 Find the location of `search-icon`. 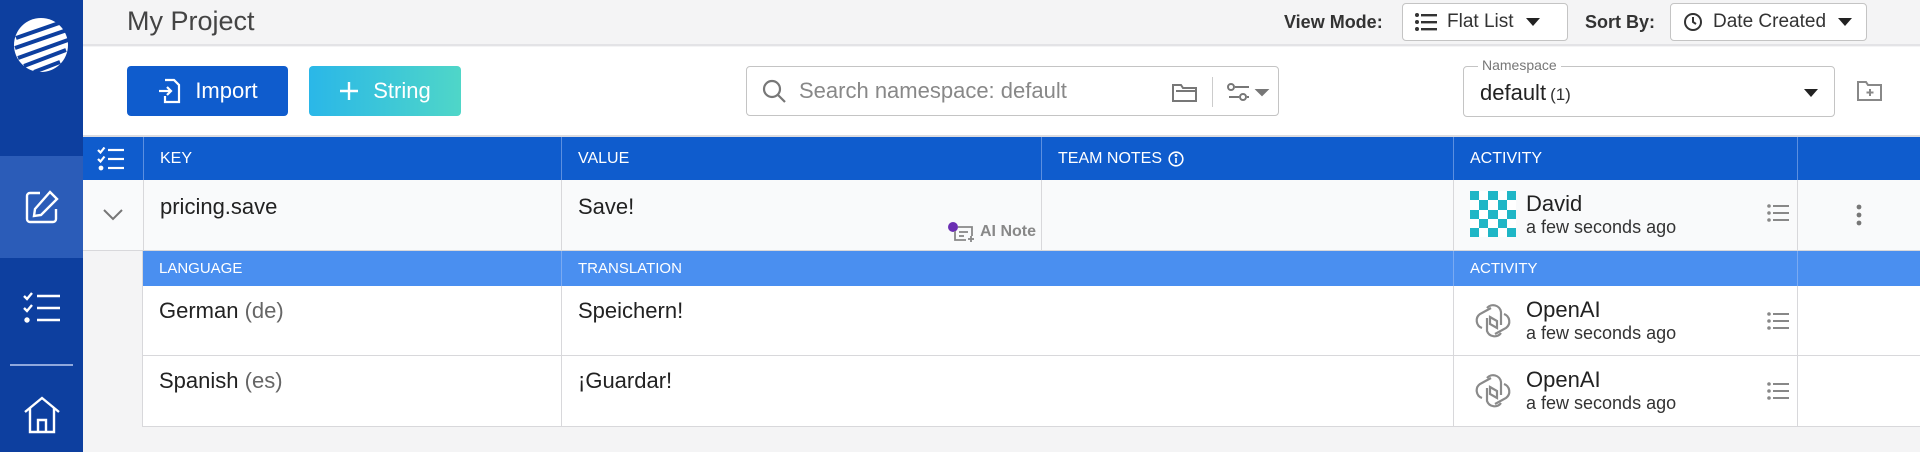

search-icon is located at coordinates (774, 91).